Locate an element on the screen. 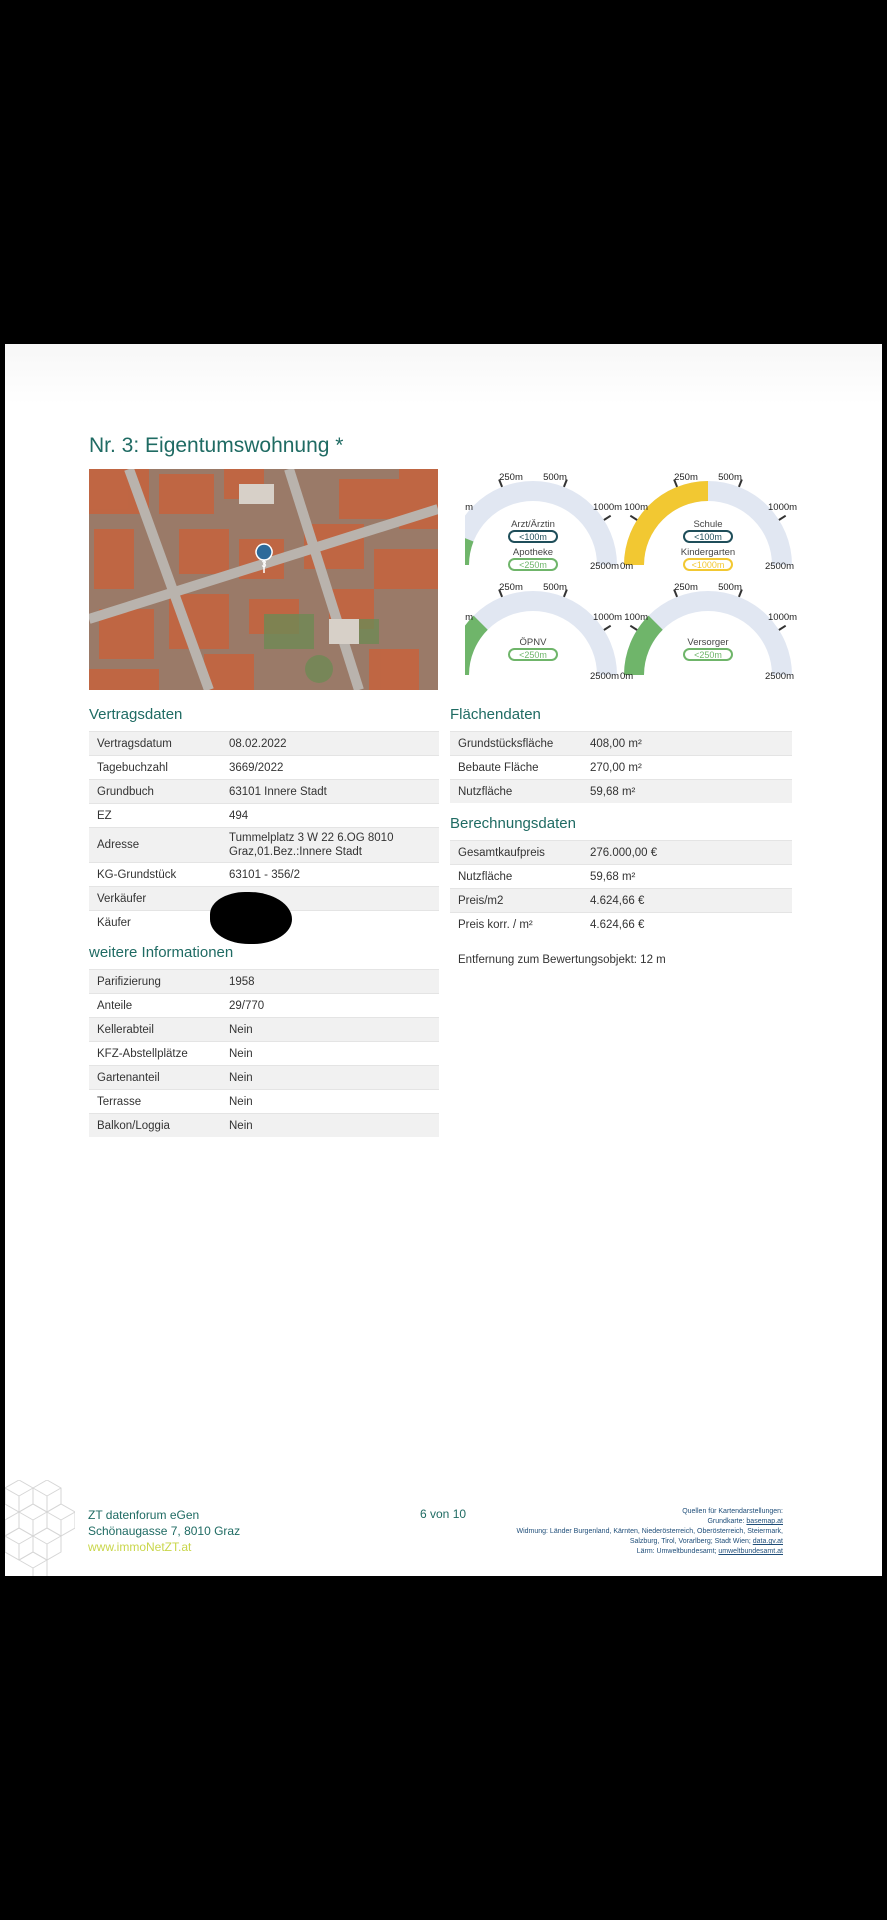 This screenshot has height=1920, width=887. weitere-row: KFZ-Abstellplätze Nein is located at coordinates (264, 1053).